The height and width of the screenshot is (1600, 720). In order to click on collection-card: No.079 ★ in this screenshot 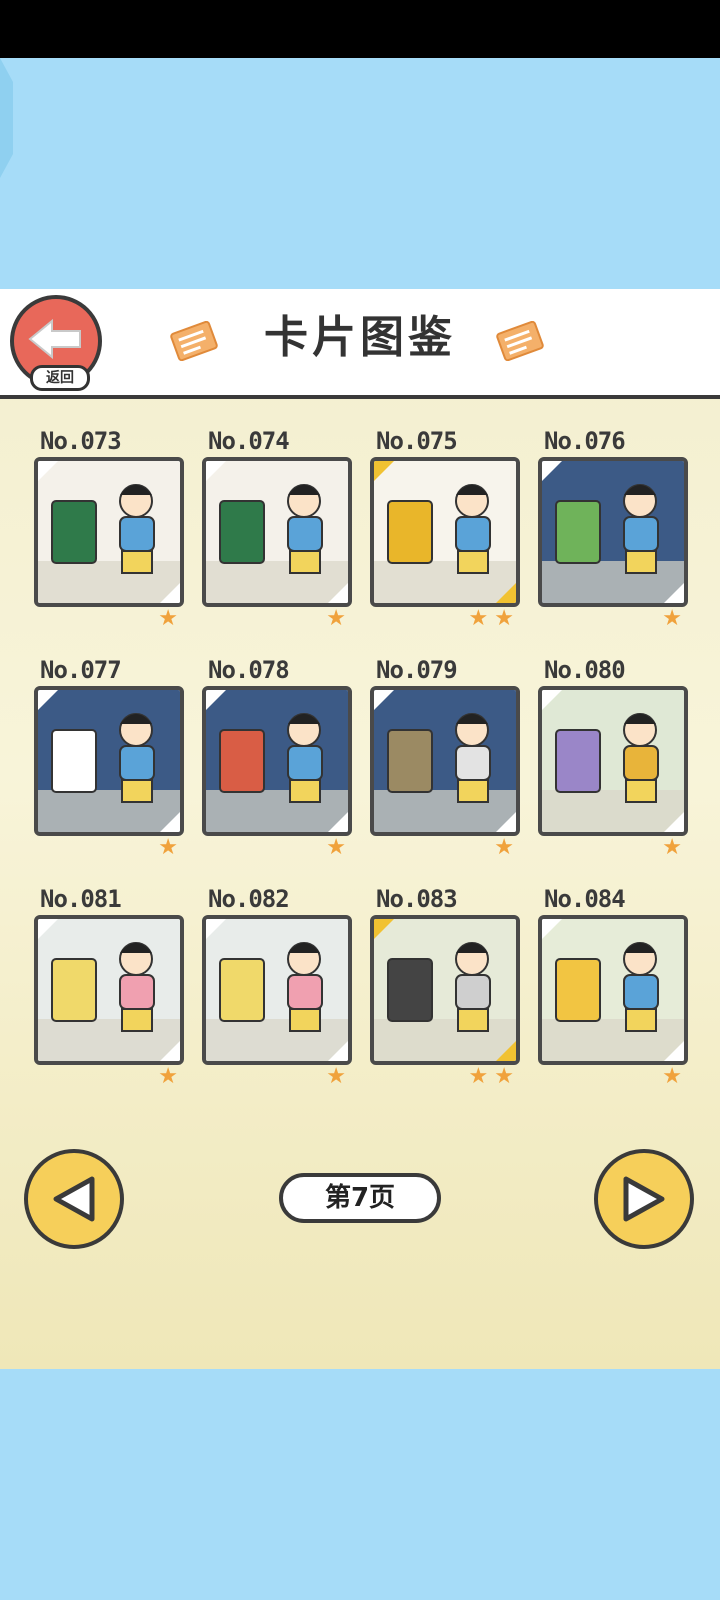, I will do `click(445, 758)`.